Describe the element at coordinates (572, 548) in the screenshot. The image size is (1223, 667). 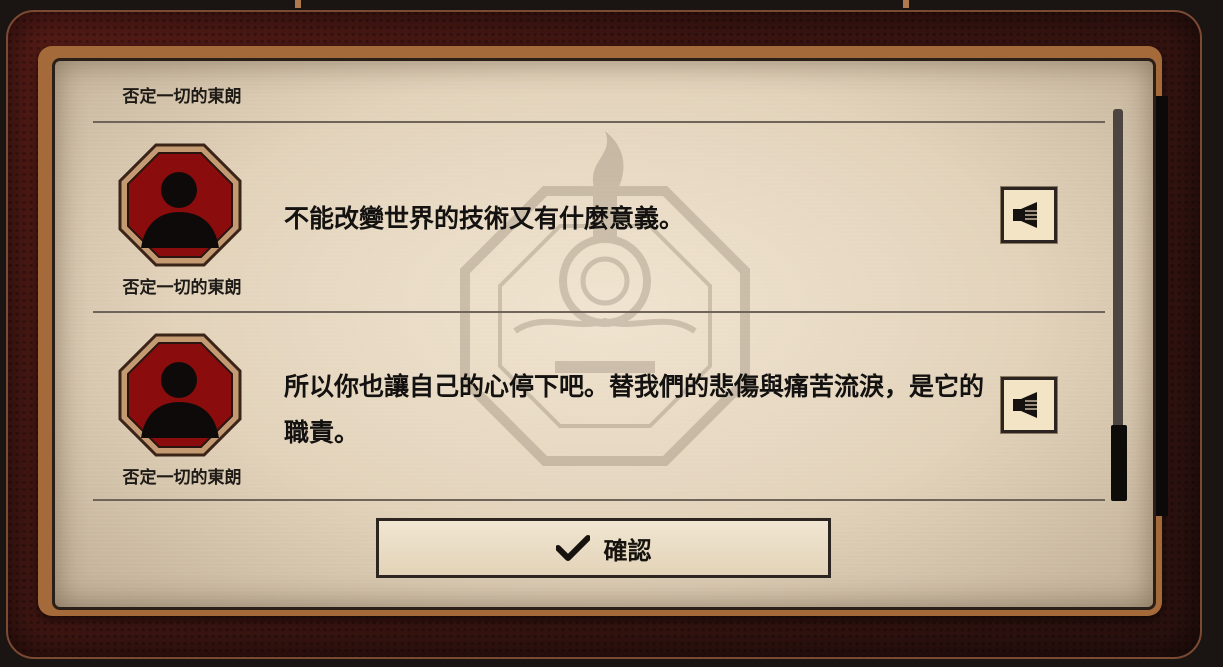
I see `checkmark-icon` at that location.